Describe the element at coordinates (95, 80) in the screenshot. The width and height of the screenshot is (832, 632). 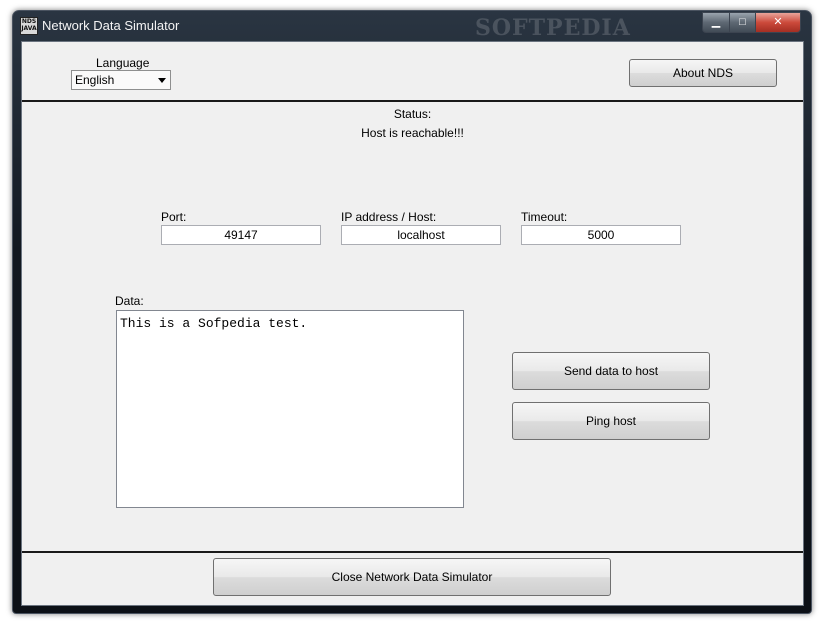
I see `language-selected-value: English` at that location.